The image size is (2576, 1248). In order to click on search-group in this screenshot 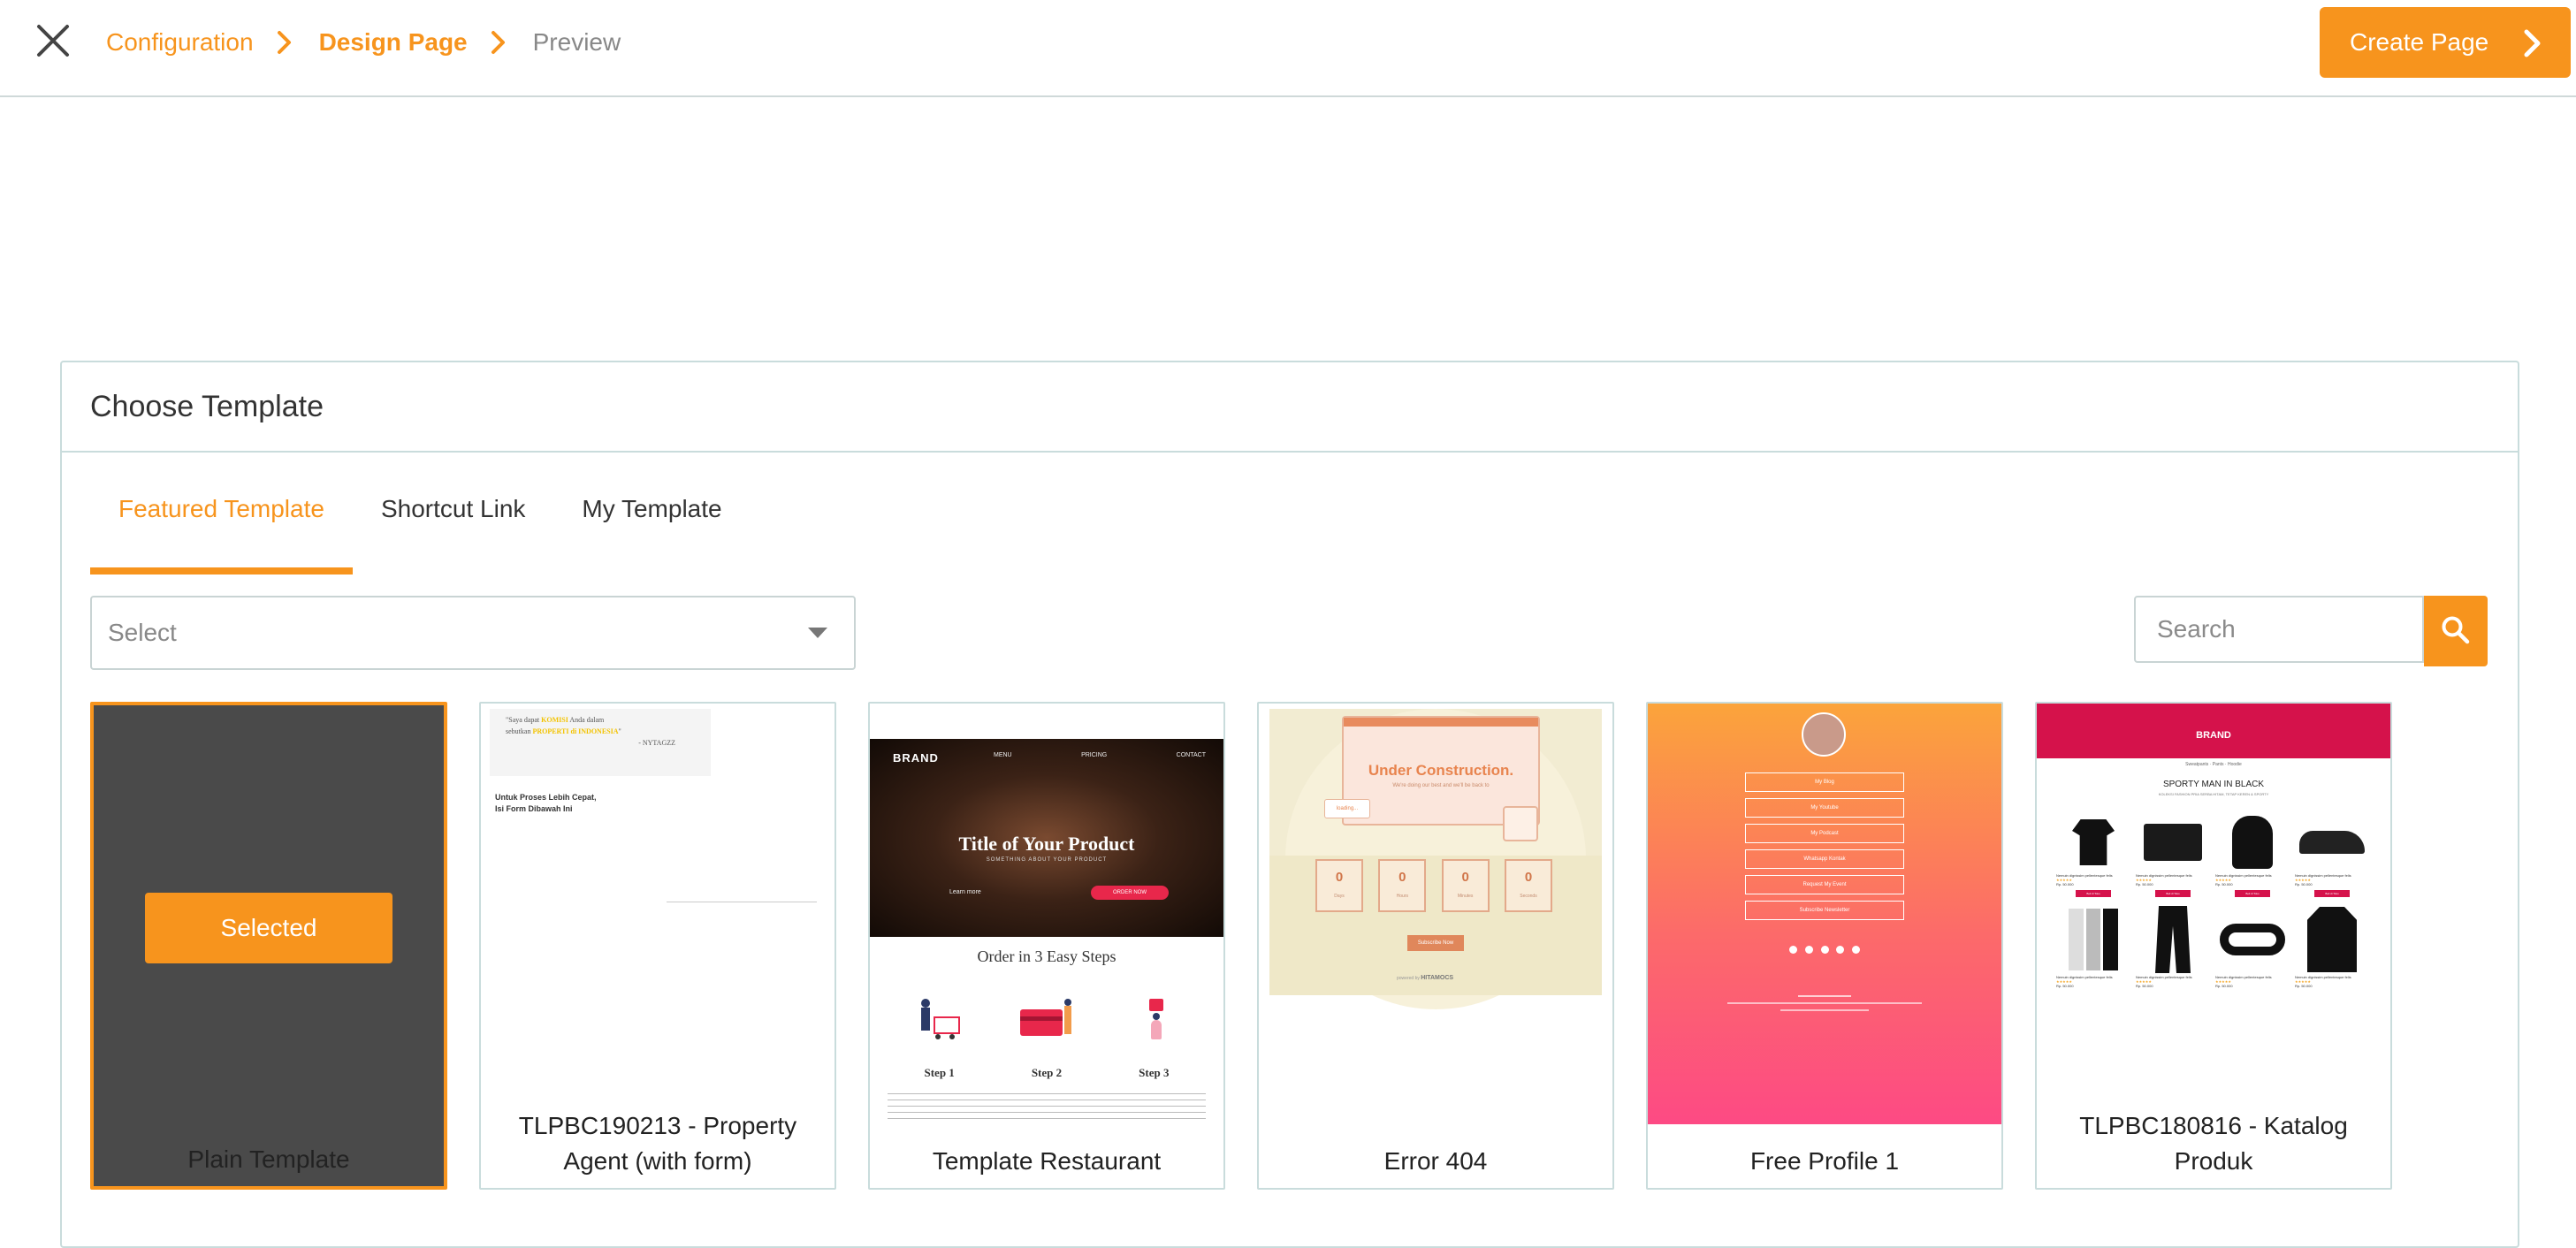, I will do `click(2311, 631)`.